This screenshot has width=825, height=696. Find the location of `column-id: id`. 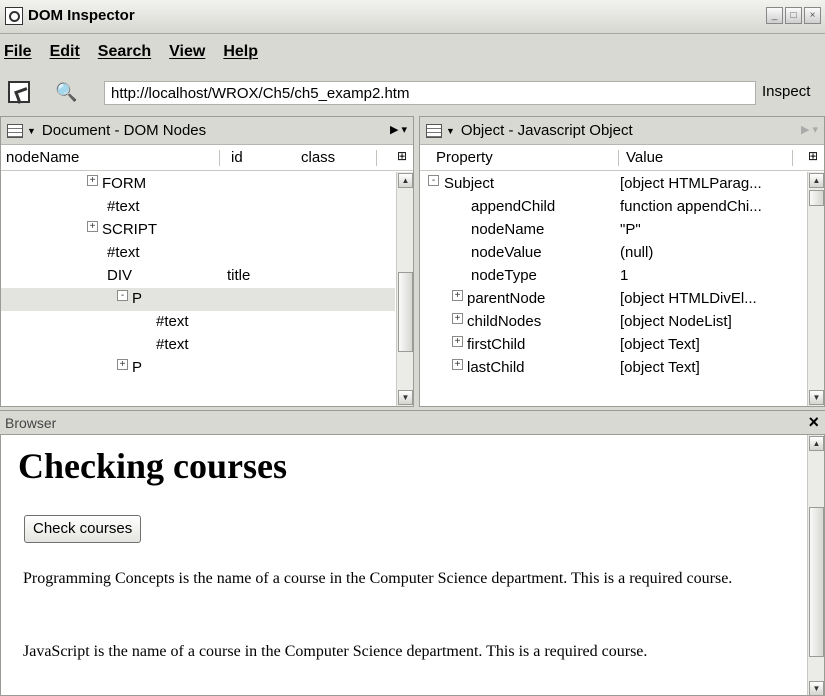

column-id: id is located at coordinates (237, 157).